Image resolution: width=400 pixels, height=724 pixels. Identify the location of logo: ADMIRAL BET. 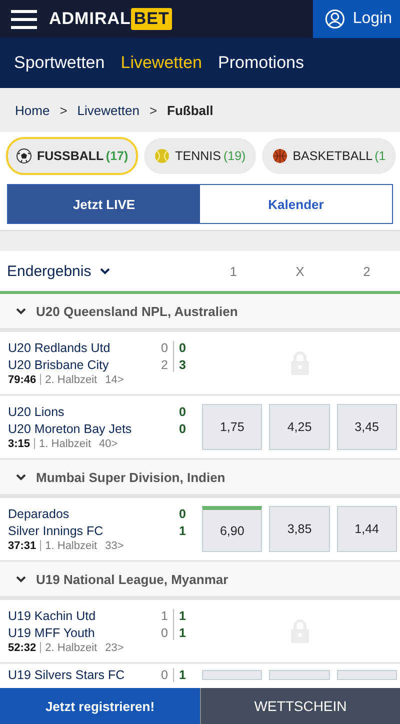
(110, 19).